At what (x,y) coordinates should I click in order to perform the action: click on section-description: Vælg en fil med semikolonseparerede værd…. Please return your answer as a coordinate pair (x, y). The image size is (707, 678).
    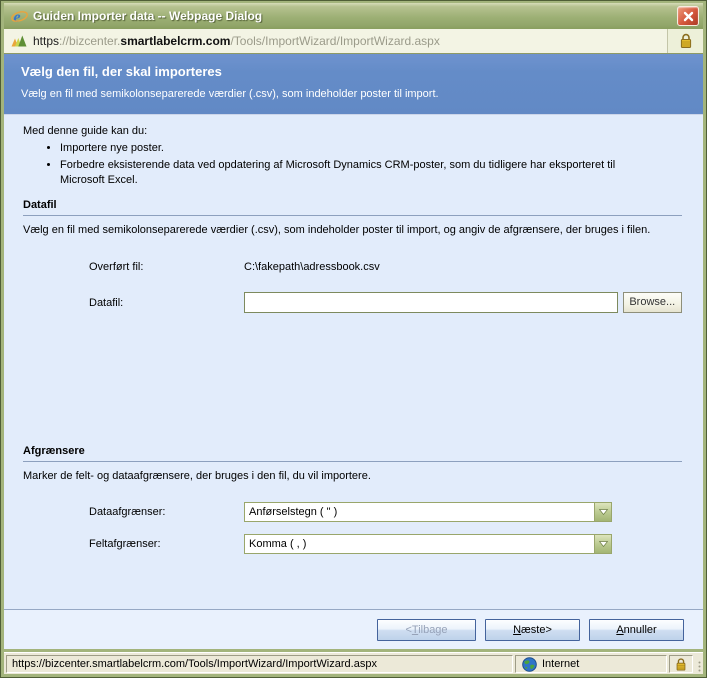
    Looking at the image, I should click on (337, 230).